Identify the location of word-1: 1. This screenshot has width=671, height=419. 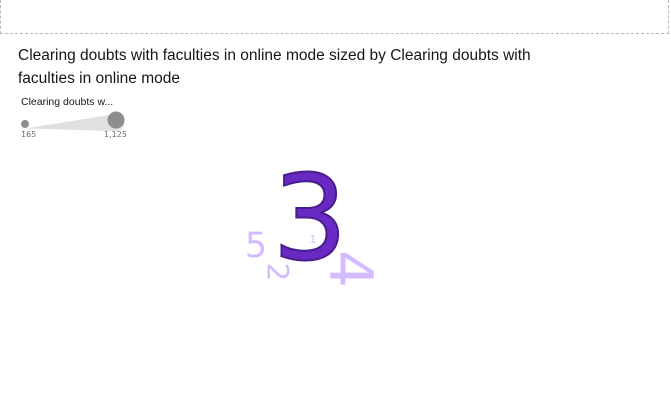
(313, 239).